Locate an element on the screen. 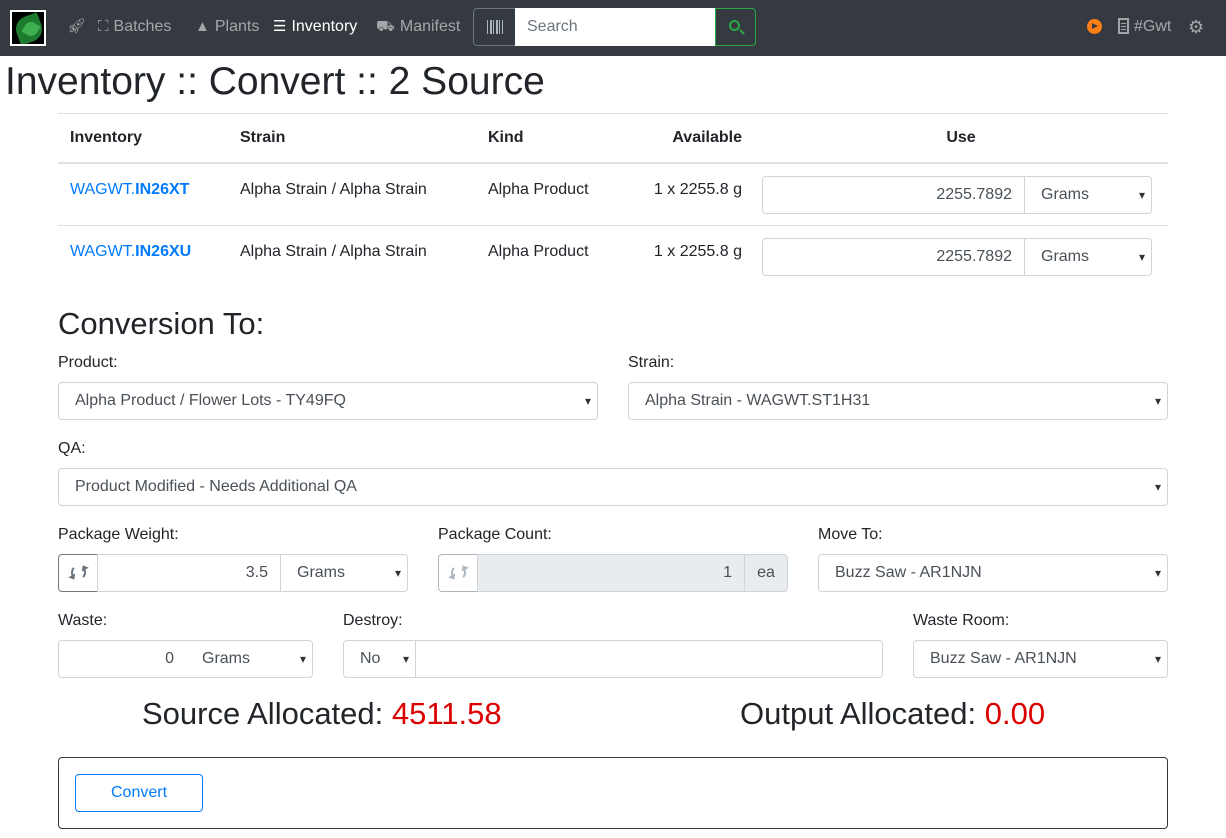  col-available: Available is located at coordinates (685, 138).